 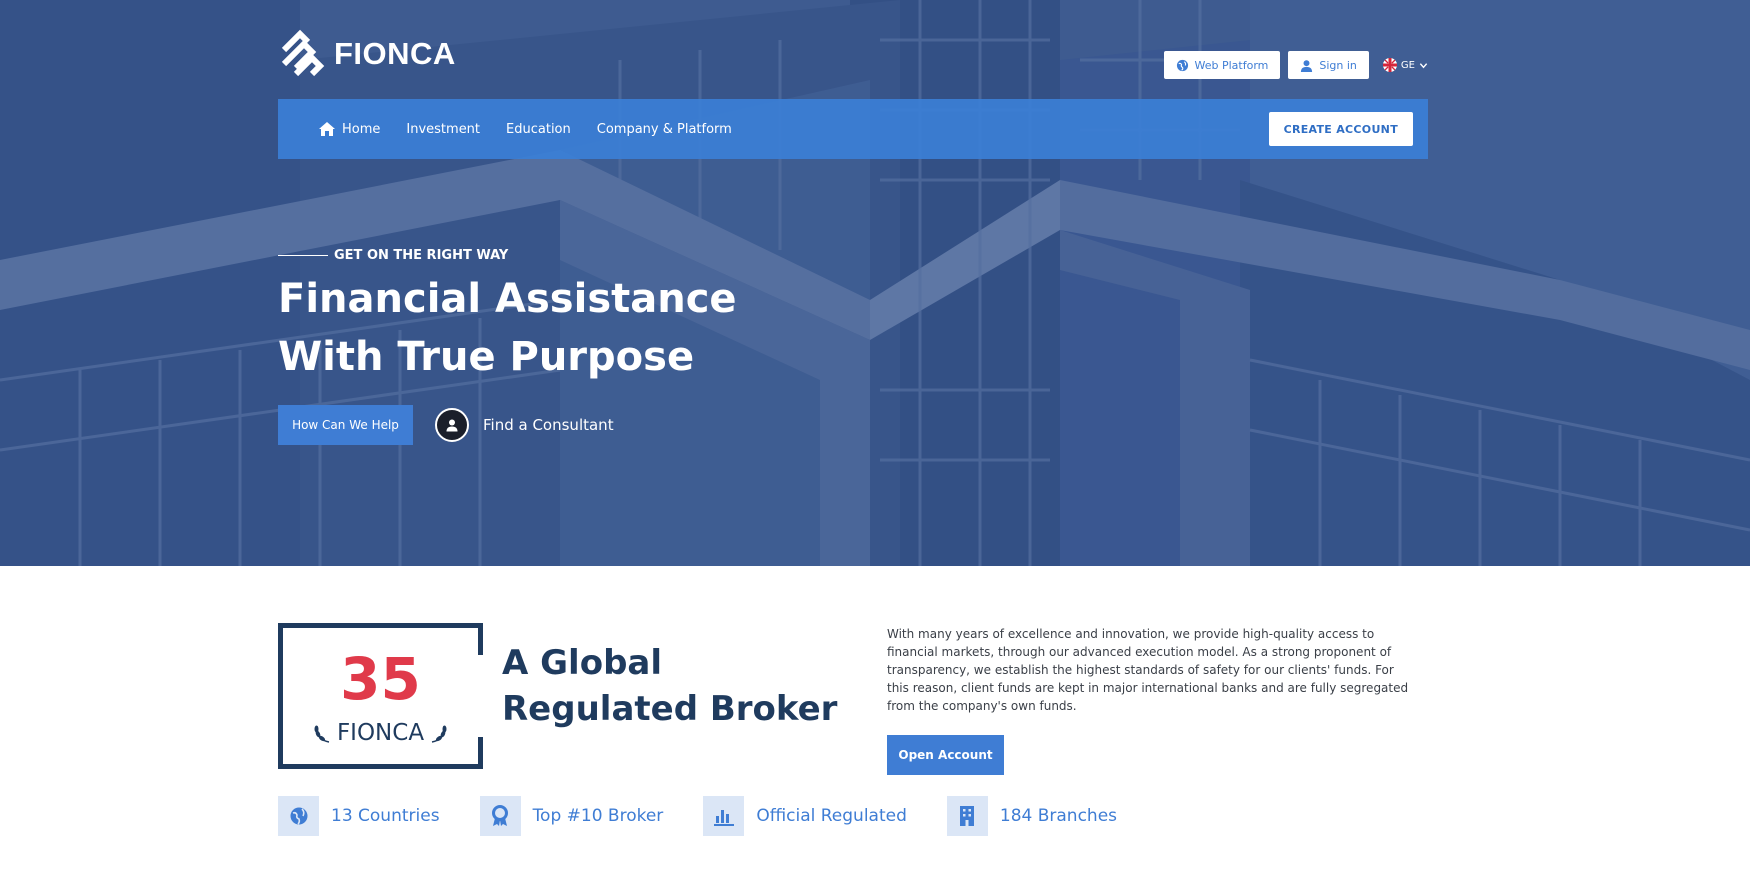 What do you see at coordinates (598, 816) in the screenshot?
I see `stat-label: Top #10 Broker` at bounding box center [598, 816].